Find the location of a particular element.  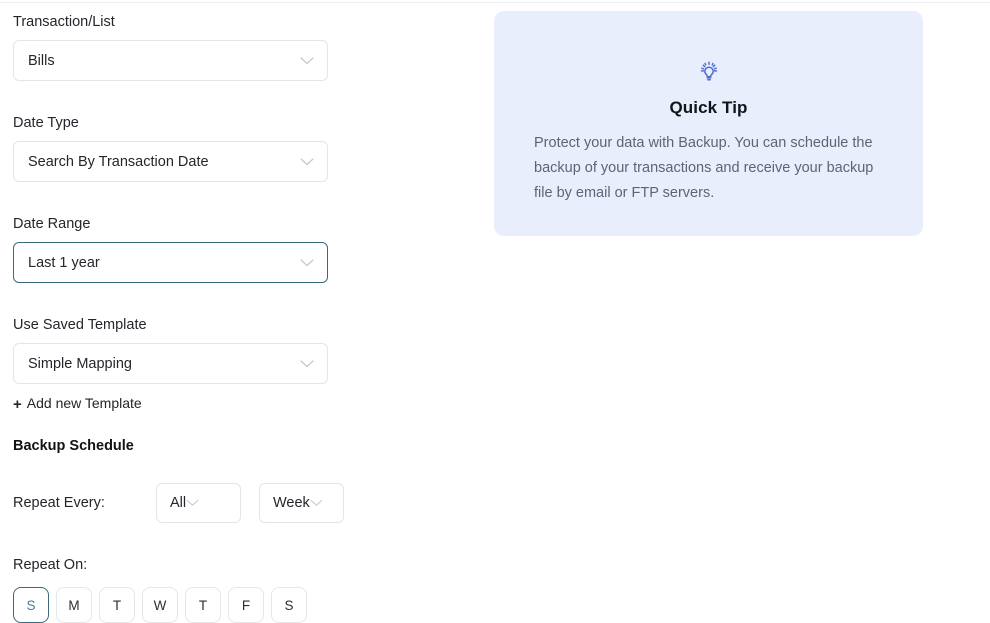

use-saved-template-value: Simple Mapping is located at coordinates (80, 363).